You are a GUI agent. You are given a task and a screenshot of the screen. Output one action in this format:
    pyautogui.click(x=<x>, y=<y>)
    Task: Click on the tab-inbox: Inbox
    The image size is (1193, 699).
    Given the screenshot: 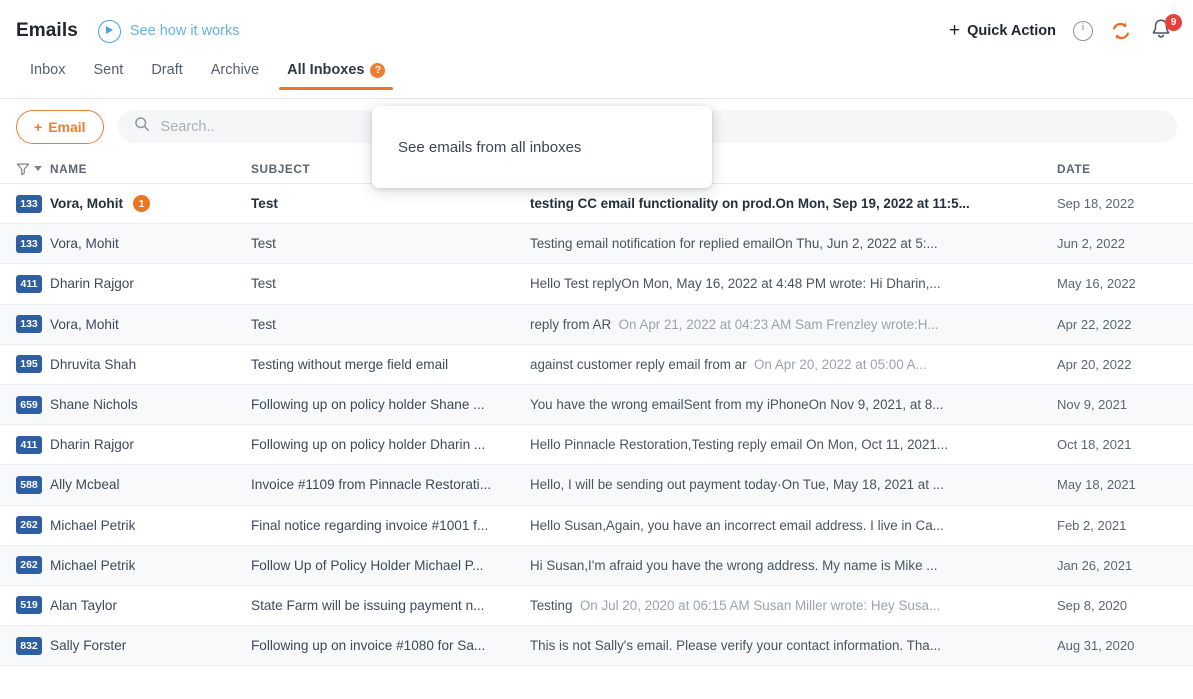 What is the action you would take?
    pyautogui.click(x=47, y=75)
    